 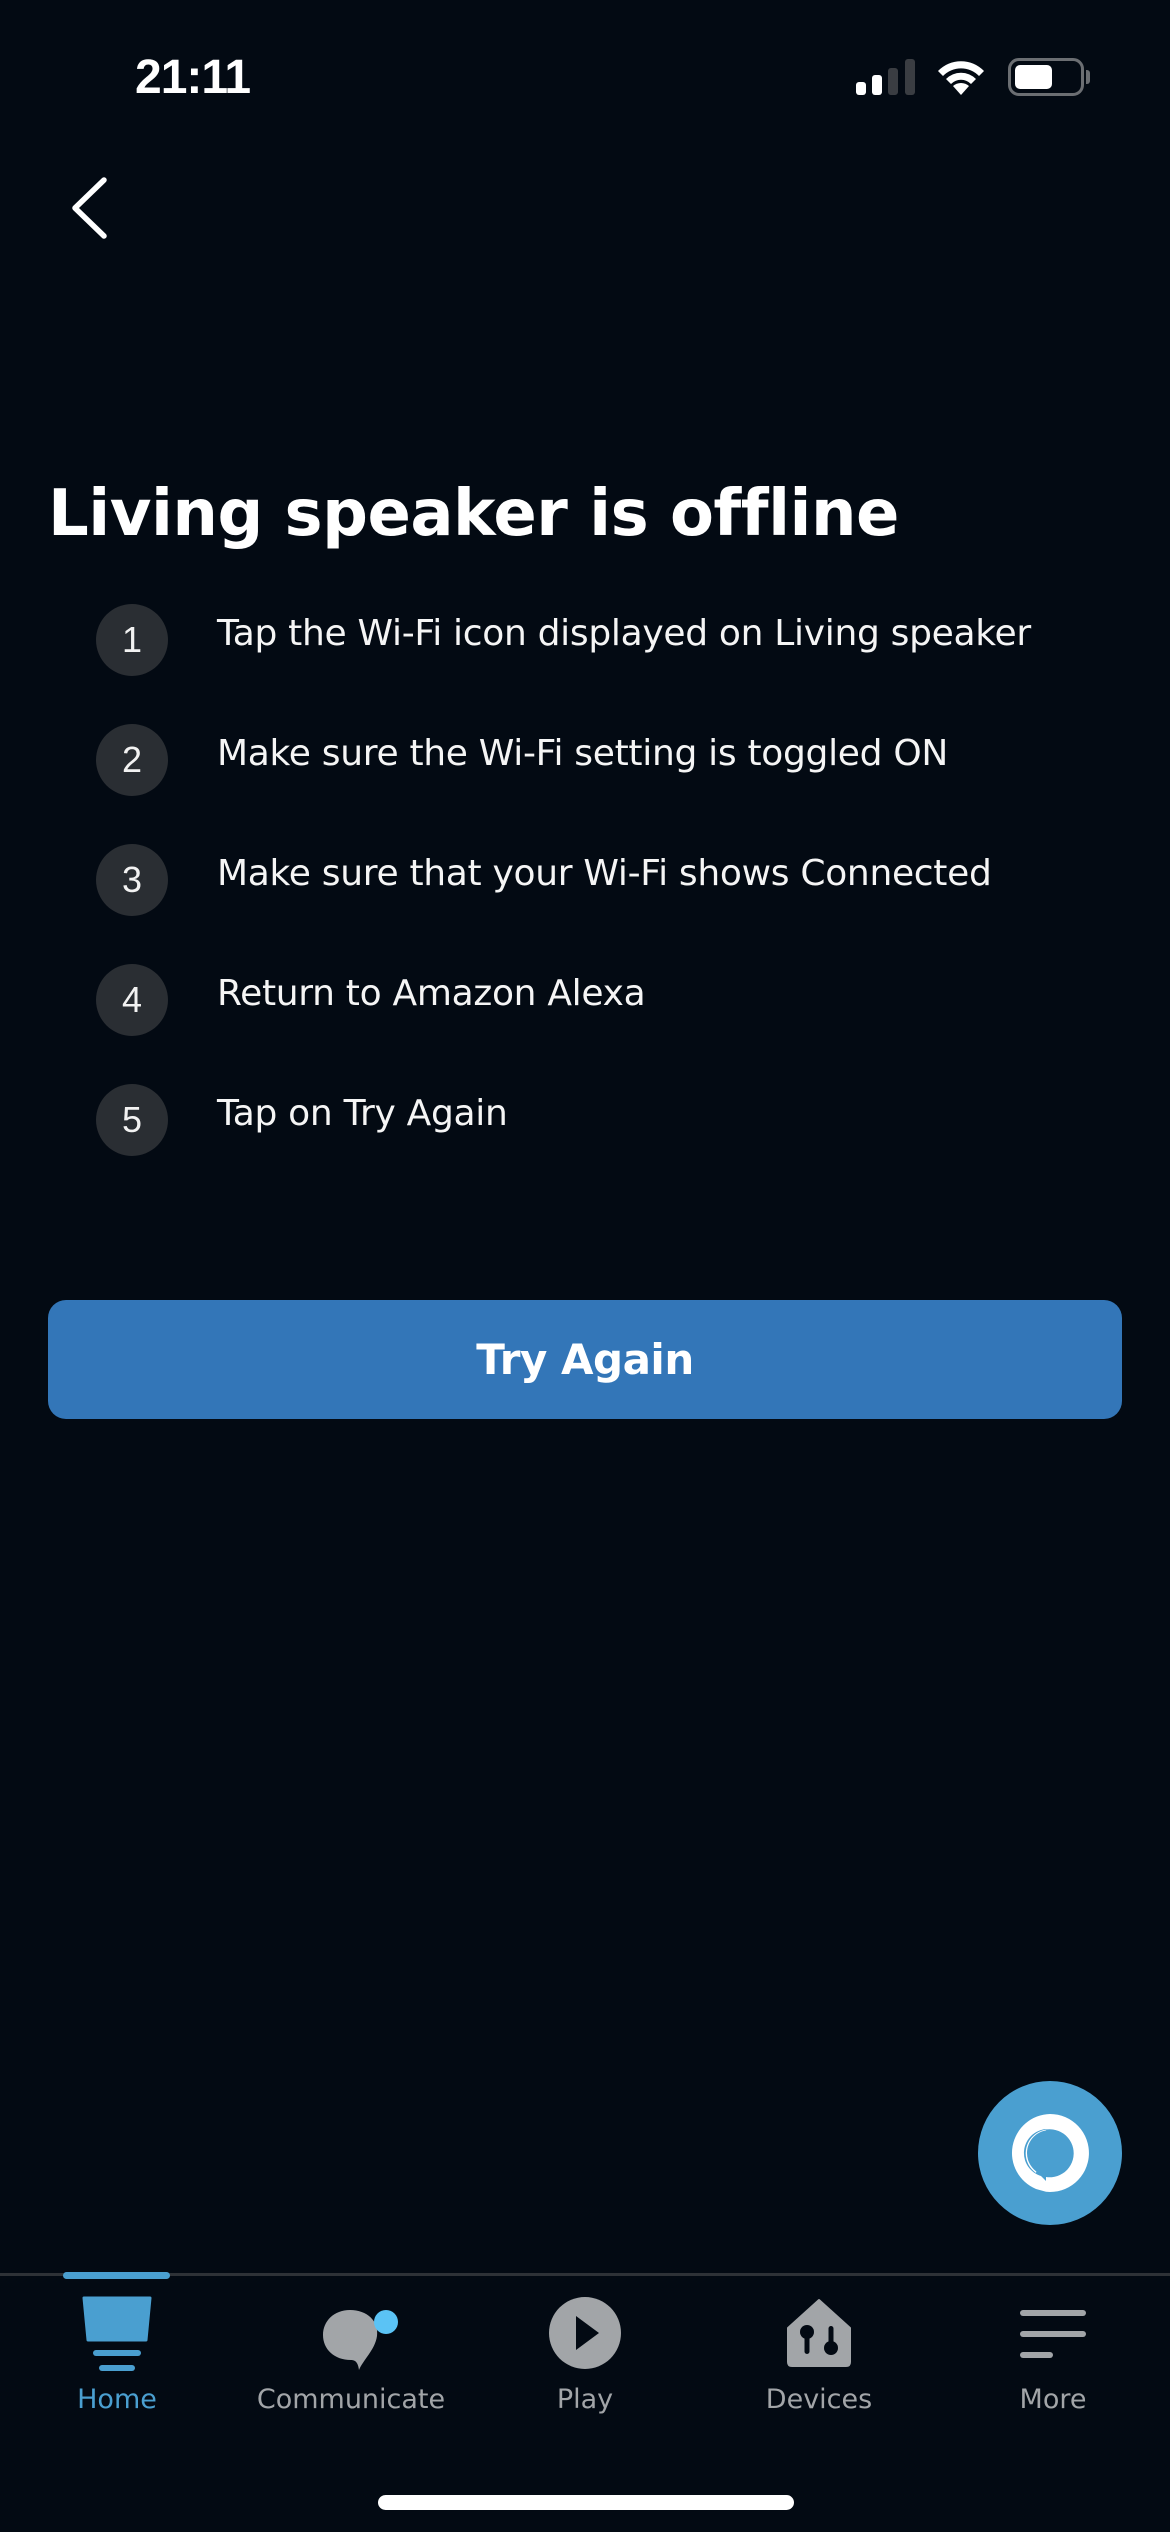 What do you see at coordinates (132, 1120) in the screenshot?
I see `step-number: 5` at bounding box center [132, 1120].